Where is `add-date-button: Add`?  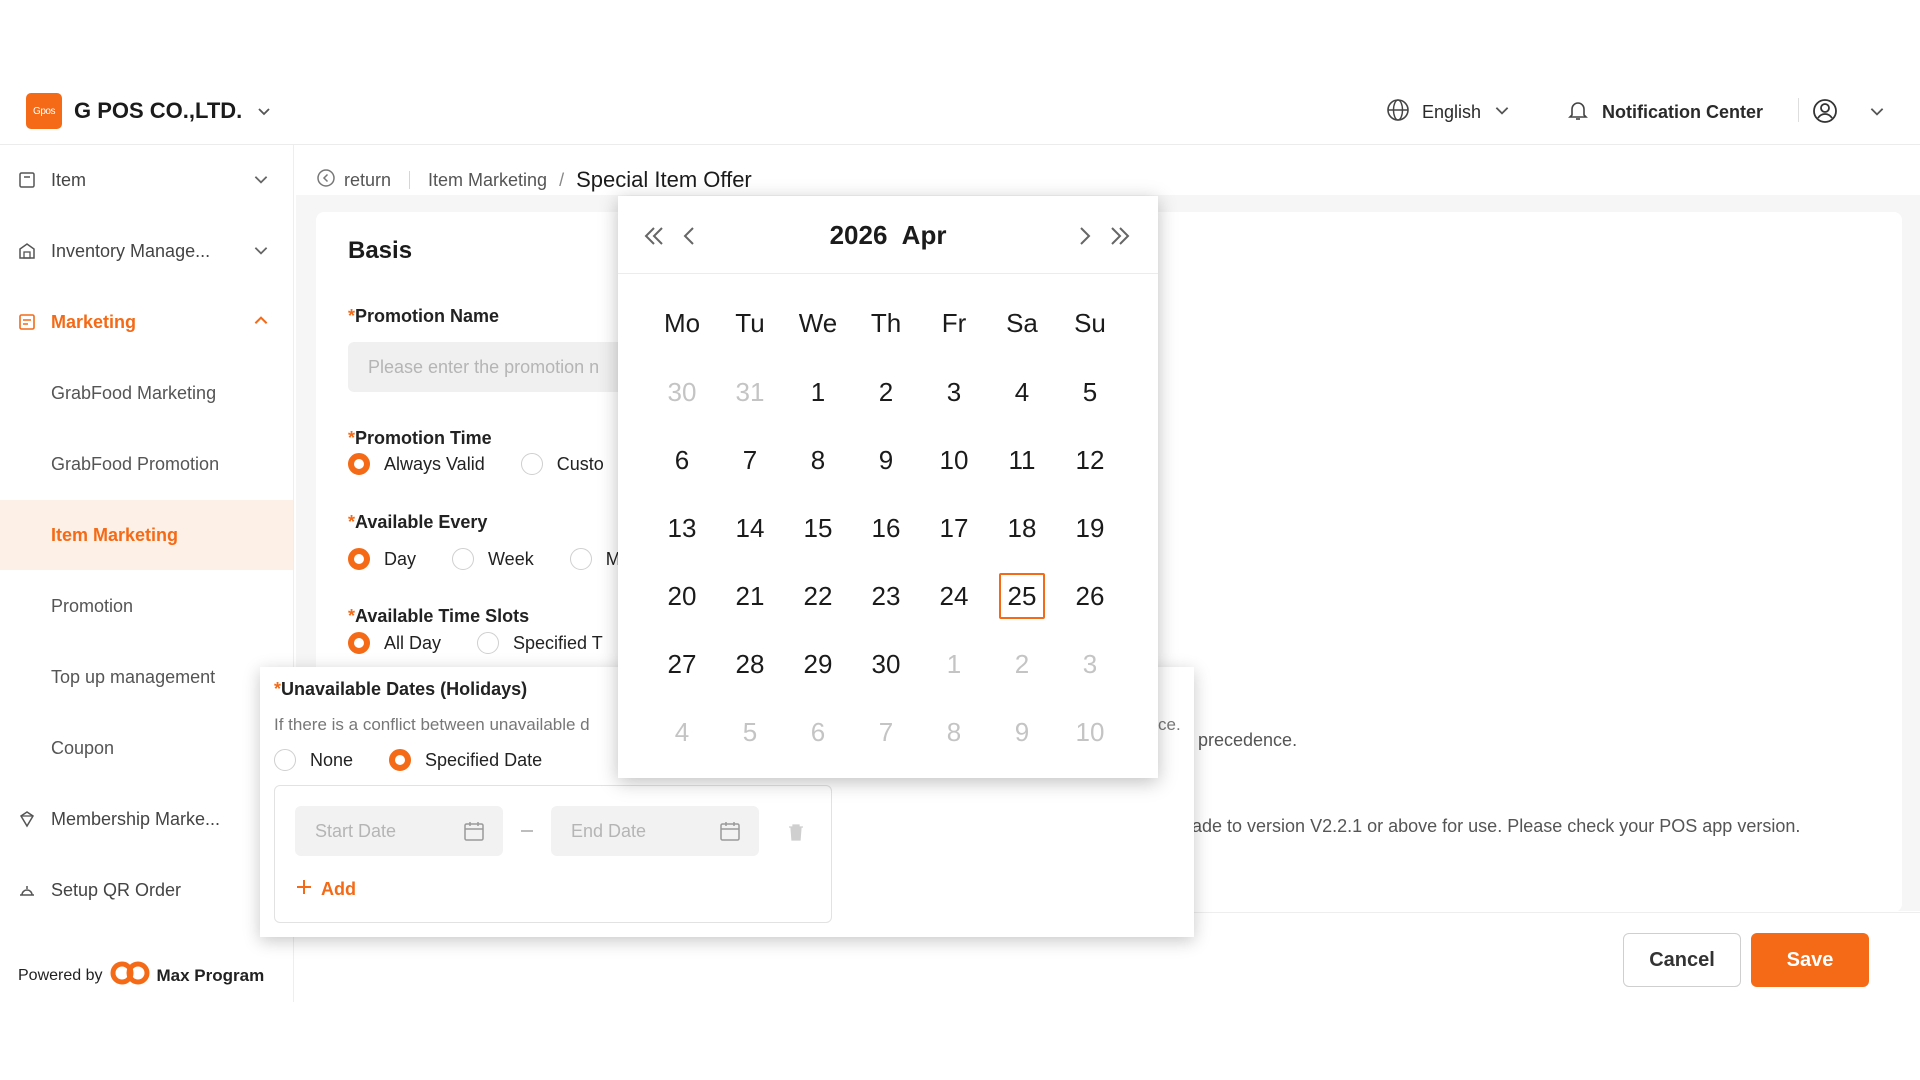 add-date-button: Add is located at coordinates (325, 889).